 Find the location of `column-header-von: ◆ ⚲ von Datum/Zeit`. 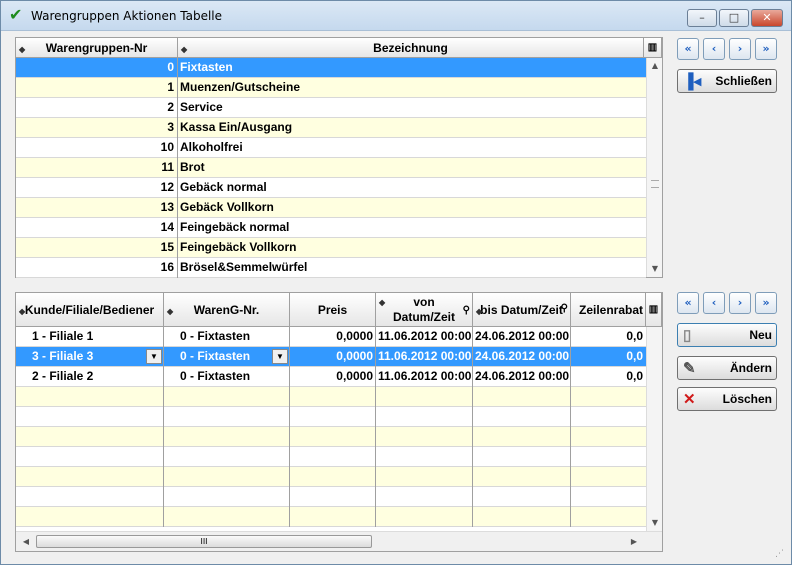

column-header-von: ◆ ⚲ von Datum/Zeit is located at coordinates (424, 309).